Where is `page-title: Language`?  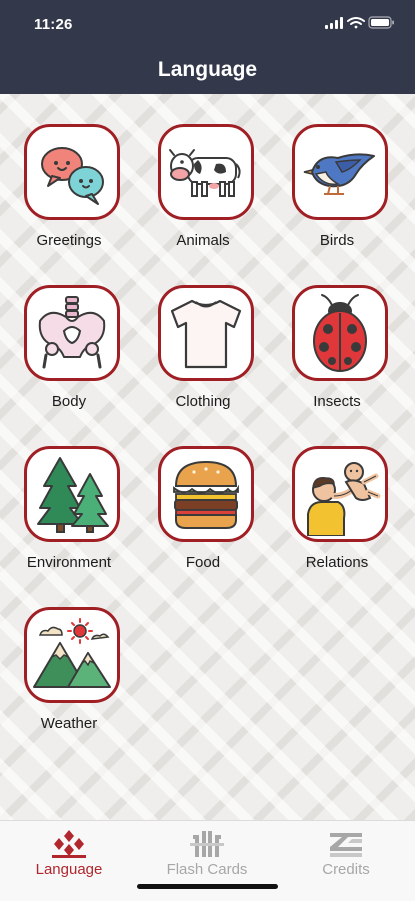 page-title: Language is located at coordinates (207, 69).